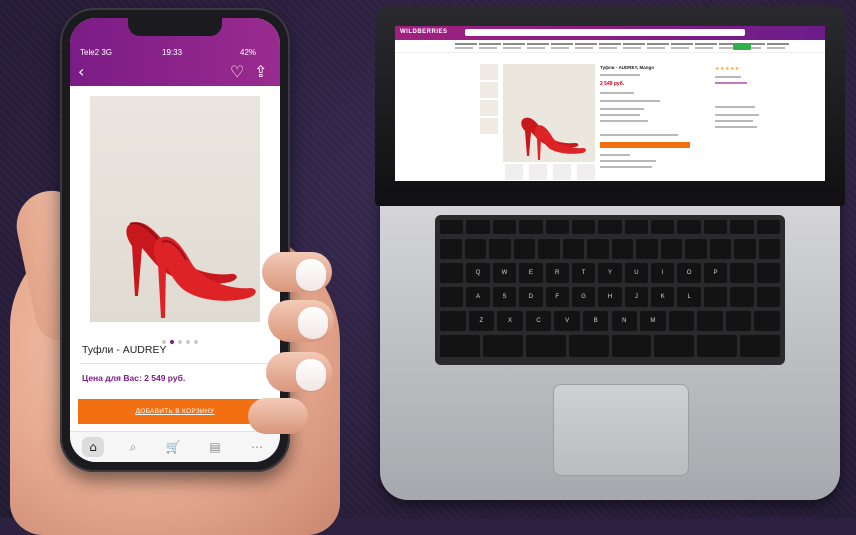 The image size is (856, 535). Describe the element at coordinates (610, 297) in the screenshot. I see `key-h: H` at that location.